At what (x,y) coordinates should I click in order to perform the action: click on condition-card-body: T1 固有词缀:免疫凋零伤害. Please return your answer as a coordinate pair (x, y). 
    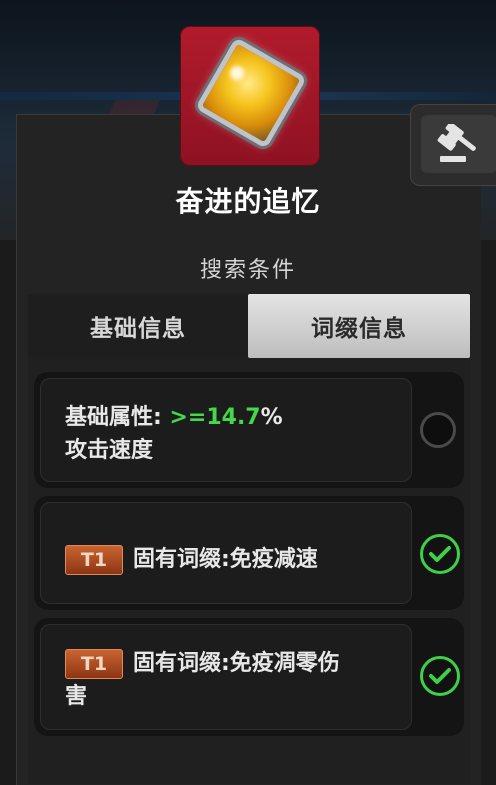
    Looking at the image, I should click on (226, 677).